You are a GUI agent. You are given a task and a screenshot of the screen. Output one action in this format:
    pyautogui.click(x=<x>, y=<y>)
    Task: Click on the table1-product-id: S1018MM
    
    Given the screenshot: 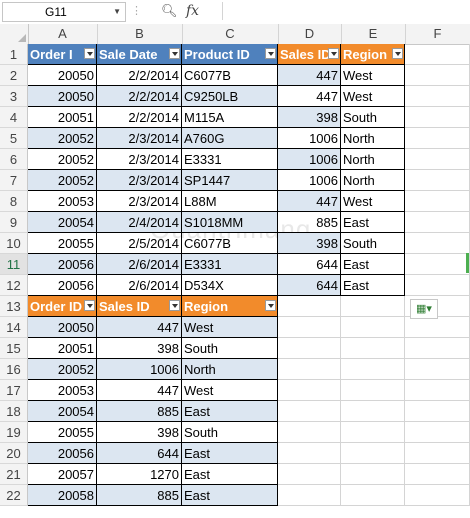 What is the action you would take?
    pyautogui.click(x=230, y=222)
    